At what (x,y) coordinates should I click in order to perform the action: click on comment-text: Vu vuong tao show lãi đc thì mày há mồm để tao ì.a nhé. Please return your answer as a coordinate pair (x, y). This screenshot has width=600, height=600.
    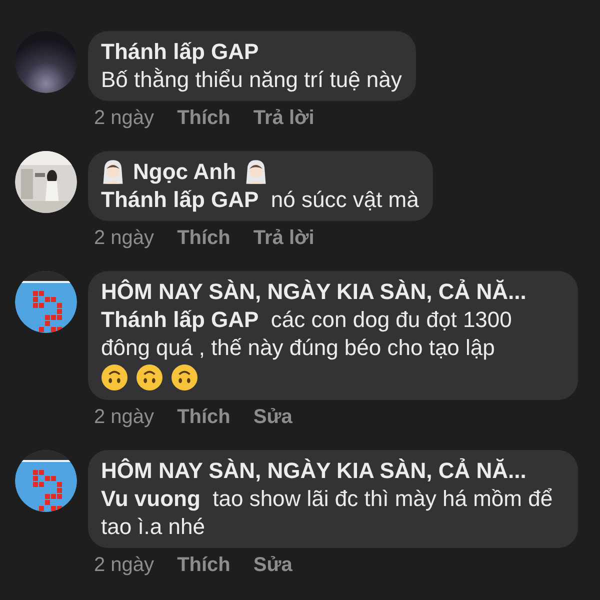
    Looking at the image, I should click on (327, 513).